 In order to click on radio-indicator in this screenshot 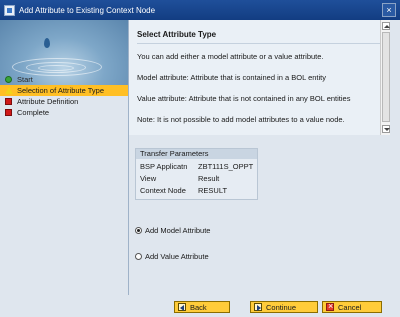, I will do `click(138, 256)`.